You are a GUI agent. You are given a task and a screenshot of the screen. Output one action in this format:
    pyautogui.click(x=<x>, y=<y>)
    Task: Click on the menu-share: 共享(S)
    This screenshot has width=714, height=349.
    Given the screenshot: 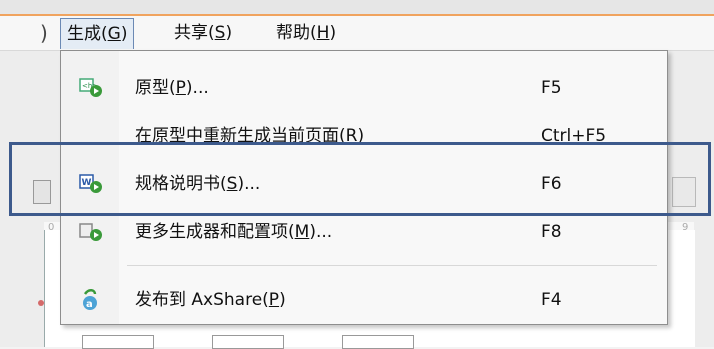 What is the action you would take?
    pyautogui.click(x=203, y=33)
    